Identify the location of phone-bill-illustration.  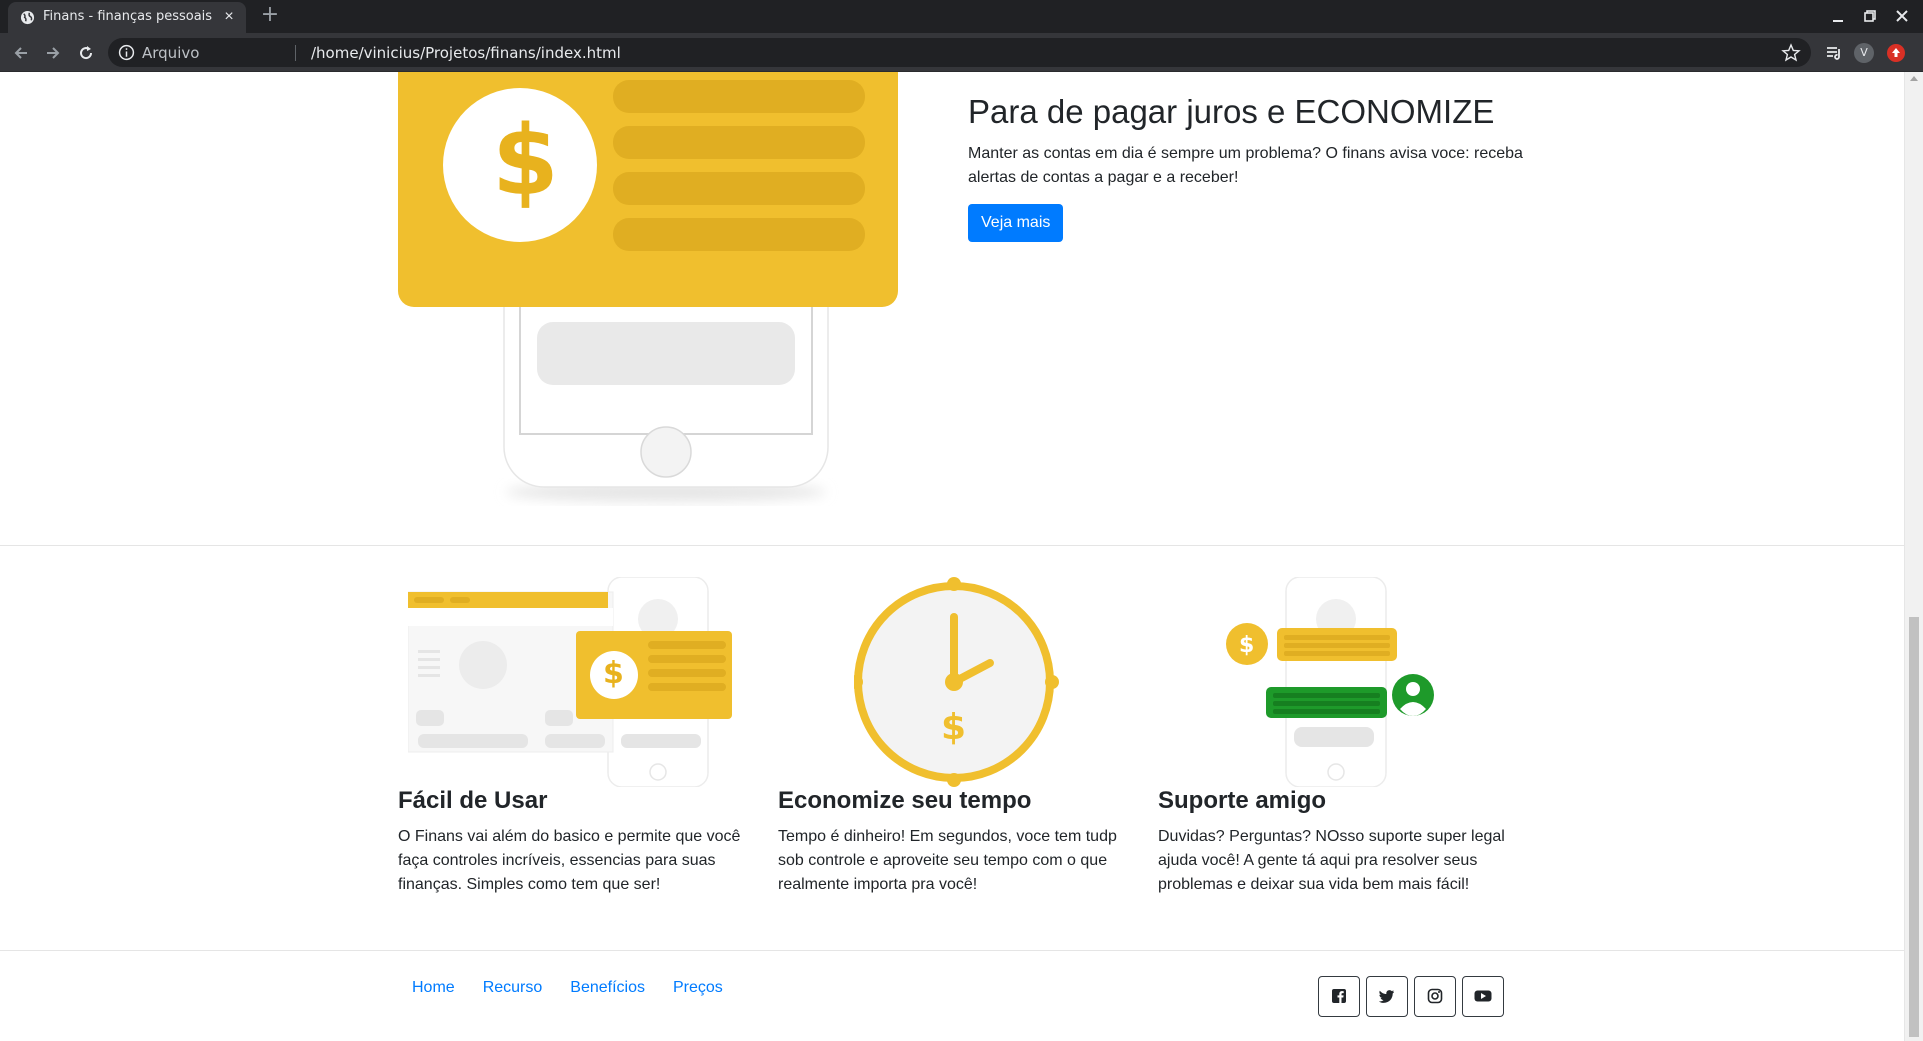
(648, 287).